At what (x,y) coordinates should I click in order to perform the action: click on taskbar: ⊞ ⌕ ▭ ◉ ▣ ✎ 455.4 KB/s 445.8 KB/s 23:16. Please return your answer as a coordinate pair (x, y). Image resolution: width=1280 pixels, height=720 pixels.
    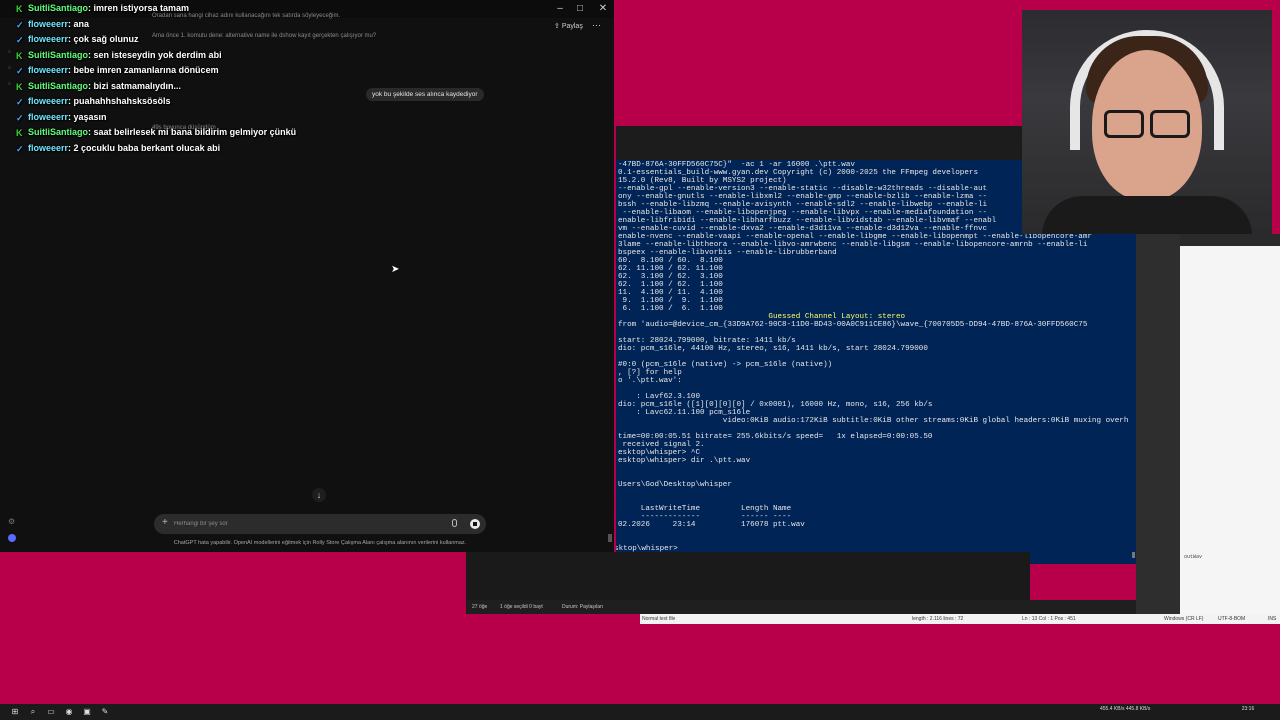
    Looking at the image, I should click on (640, 712).